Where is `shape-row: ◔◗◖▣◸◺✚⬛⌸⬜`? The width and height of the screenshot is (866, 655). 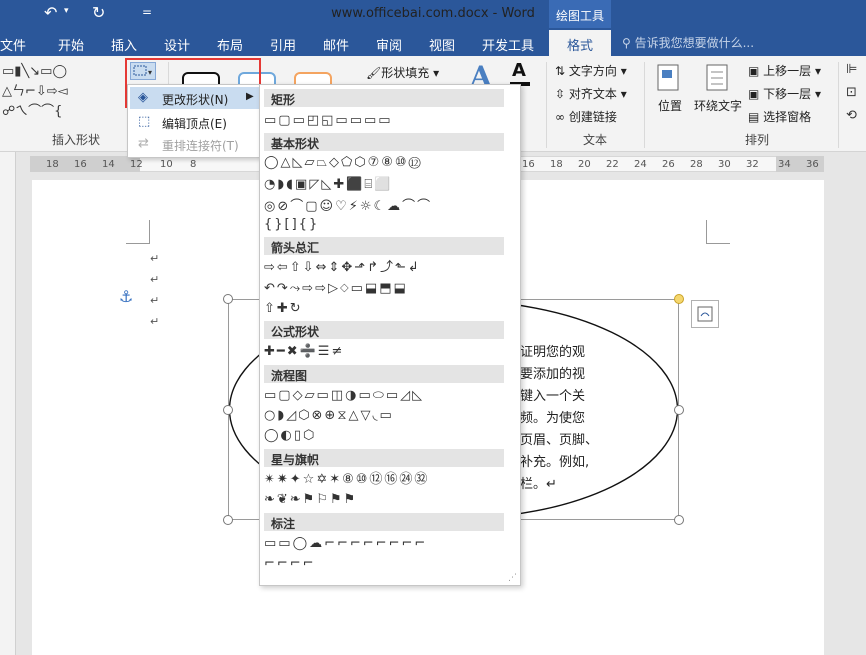
shape-row: ◔◗◖▣◸◺✚⬛⌸⬜ is located at coordinates (328, 185).